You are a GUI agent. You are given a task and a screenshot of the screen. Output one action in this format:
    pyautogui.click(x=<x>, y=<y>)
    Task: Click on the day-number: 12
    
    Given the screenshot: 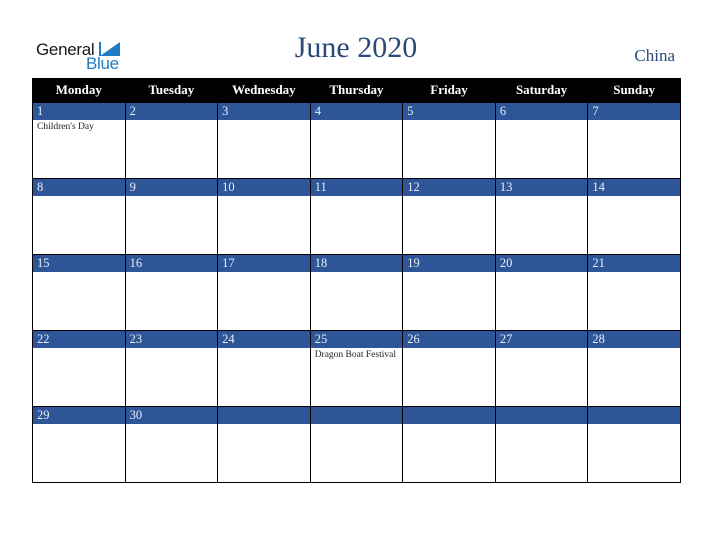 What is the action you would take?
    pyautogui.click(x=449, y=187)
    